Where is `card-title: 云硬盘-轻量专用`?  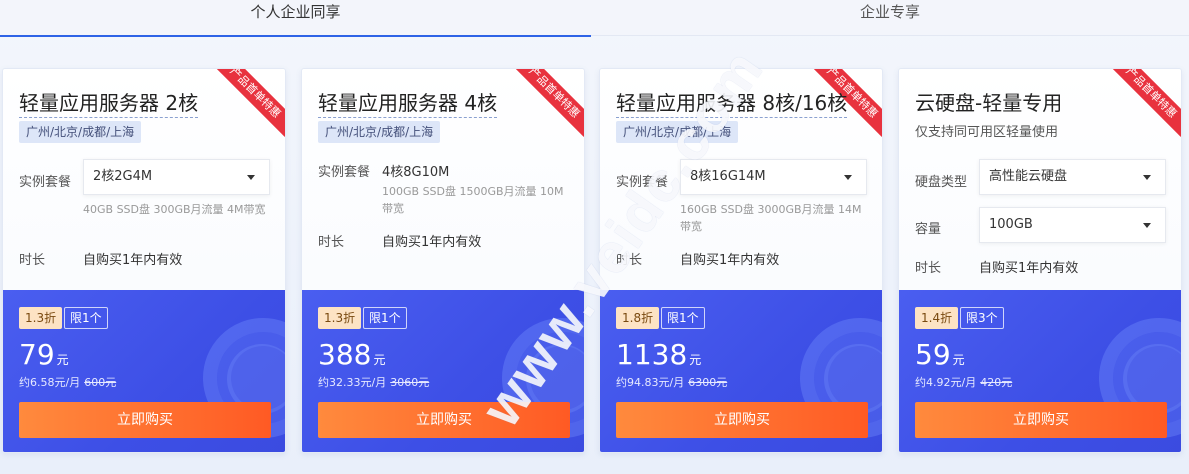 card-title: 云硬盘-轻量专用 is located at coordinates (989, 103).